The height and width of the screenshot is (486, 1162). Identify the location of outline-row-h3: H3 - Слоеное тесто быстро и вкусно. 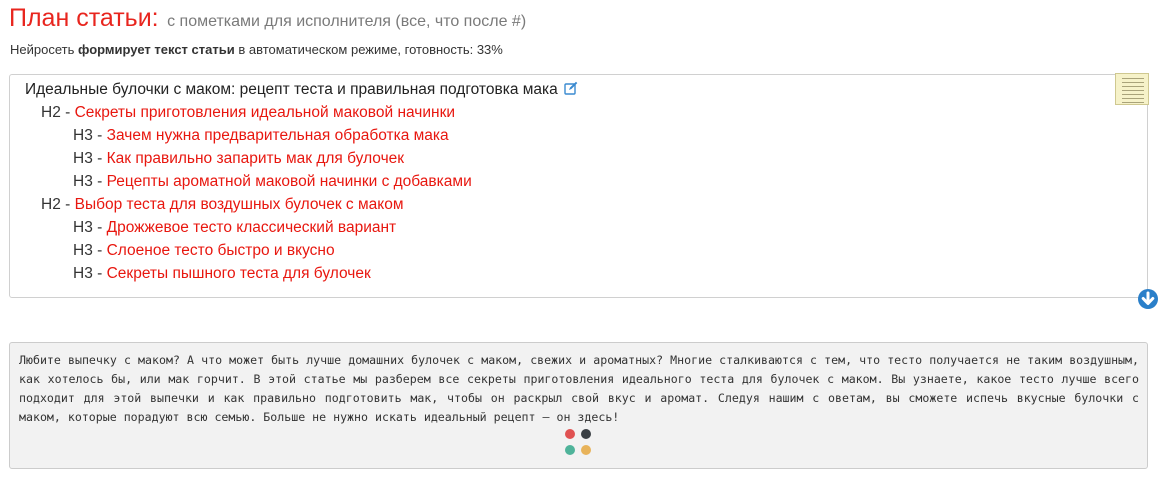
(204, 251).